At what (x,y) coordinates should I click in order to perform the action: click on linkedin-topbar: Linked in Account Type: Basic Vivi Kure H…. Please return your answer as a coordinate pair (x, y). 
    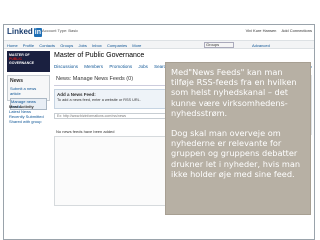
    Looking at the image, I should click on (159, 32).